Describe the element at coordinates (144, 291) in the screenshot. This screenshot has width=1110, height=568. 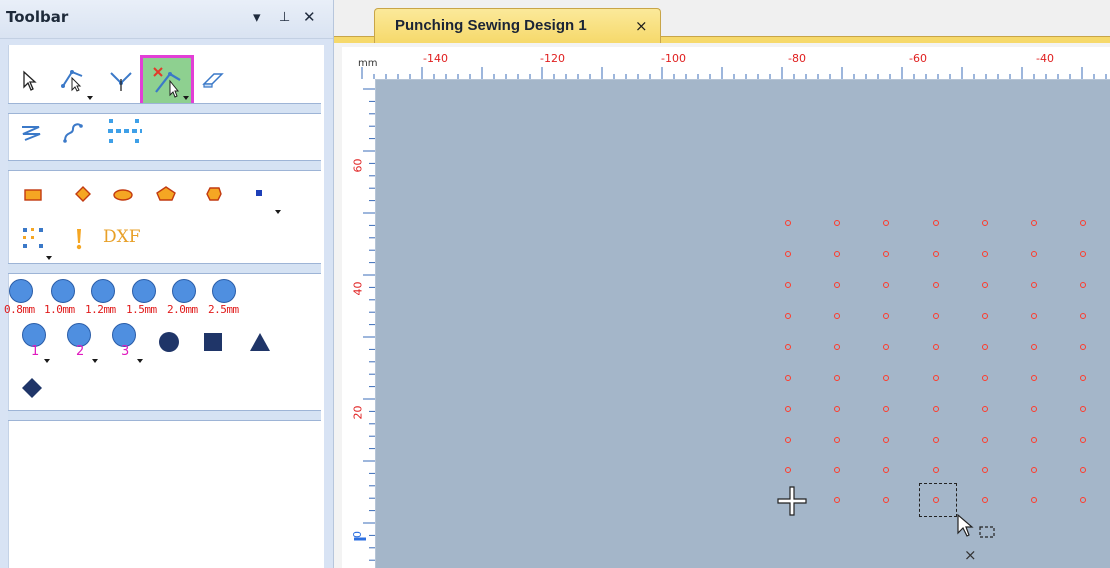
I see `punch-size-1-5-icon` at that location.